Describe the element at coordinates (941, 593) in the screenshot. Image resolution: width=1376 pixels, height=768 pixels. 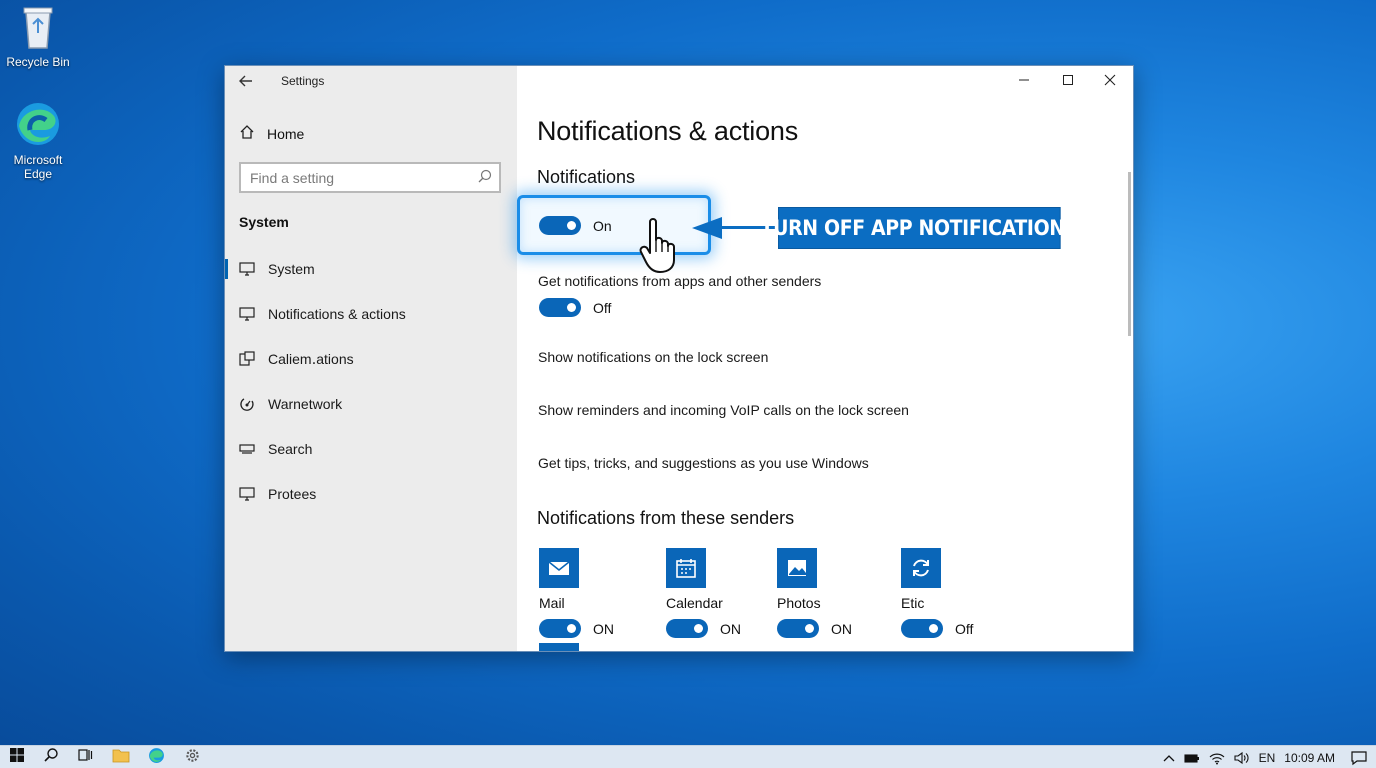
I see `sender-etic: Etic Off` at that location.